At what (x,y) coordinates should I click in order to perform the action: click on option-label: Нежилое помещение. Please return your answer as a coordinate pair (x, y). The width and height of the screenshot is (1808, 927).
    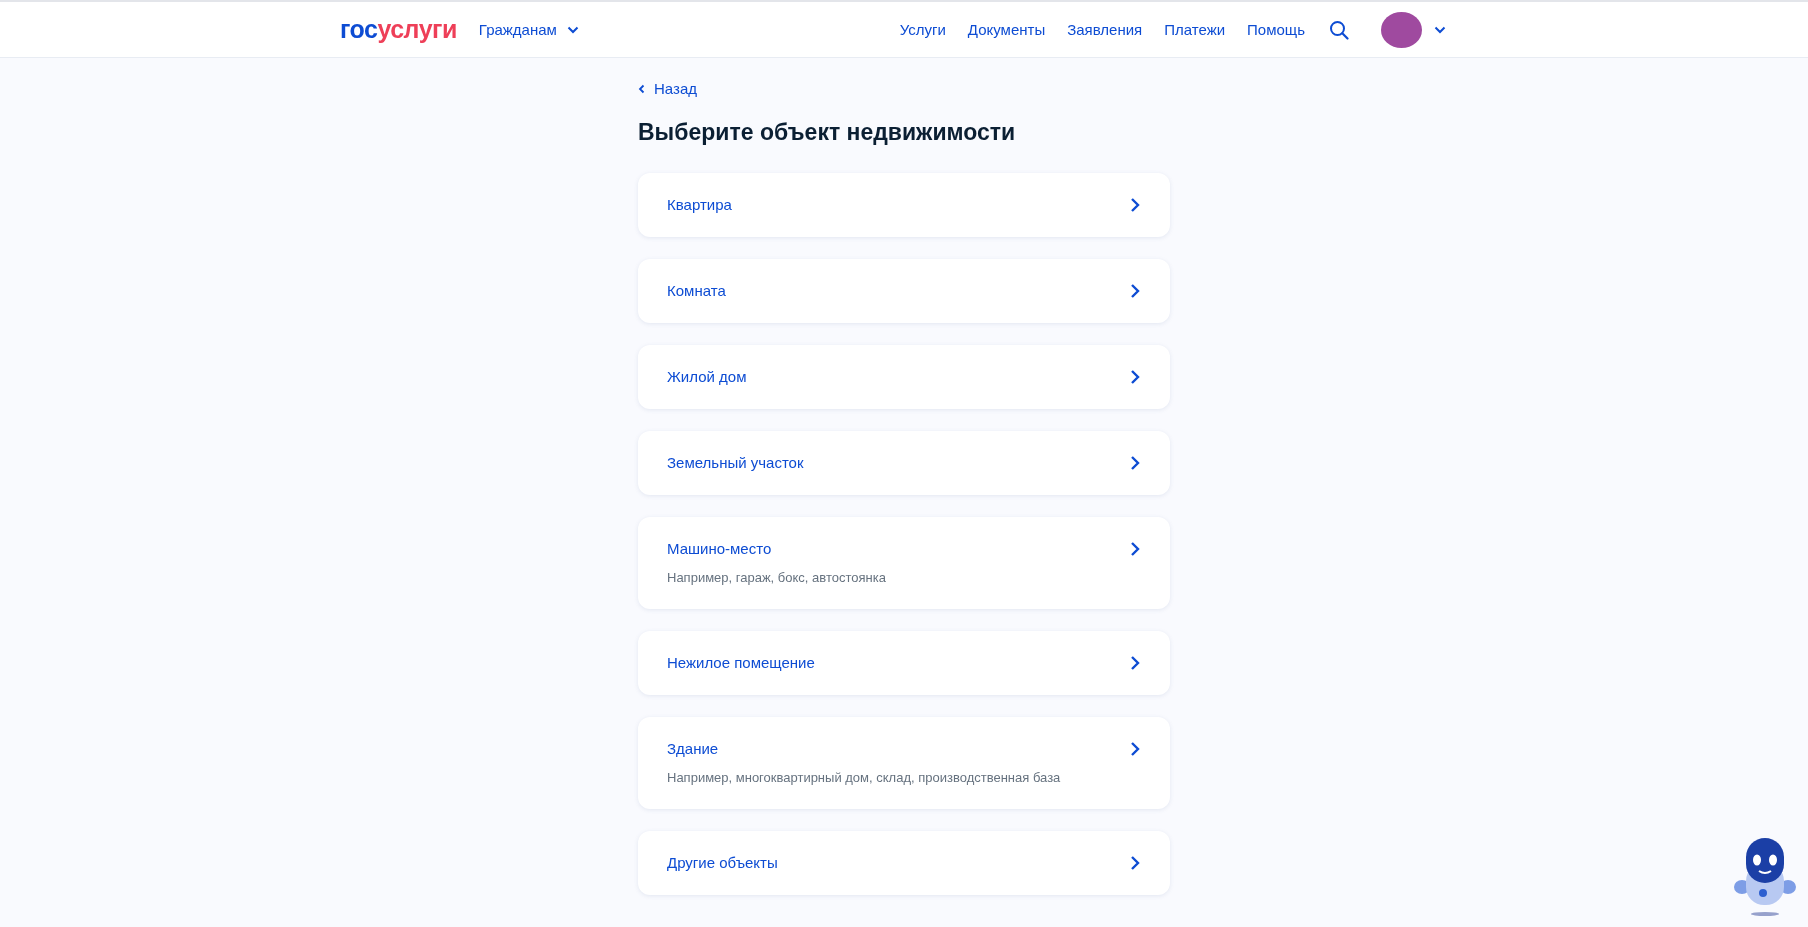
    Looking at the image, I should click on (741, 663).